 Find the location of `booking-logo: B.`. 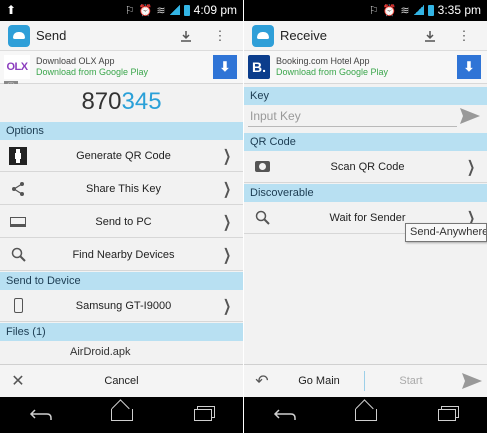

booking-logo: B. is located at coordinates (259, 67).